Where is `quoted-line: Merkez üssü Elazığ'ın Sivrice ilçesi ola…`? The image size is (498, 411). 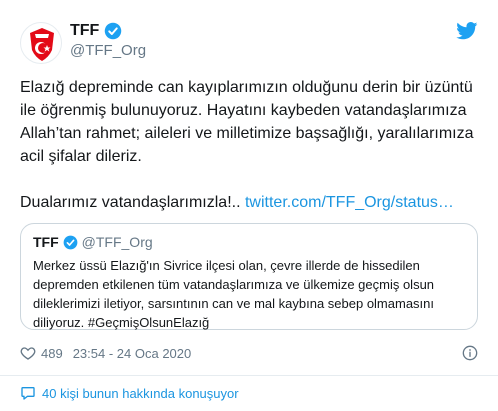 quoted-line: Merkez üssü Elazığ'ın Sivrice ilçesi ola… is located at coordinates (226, 265).